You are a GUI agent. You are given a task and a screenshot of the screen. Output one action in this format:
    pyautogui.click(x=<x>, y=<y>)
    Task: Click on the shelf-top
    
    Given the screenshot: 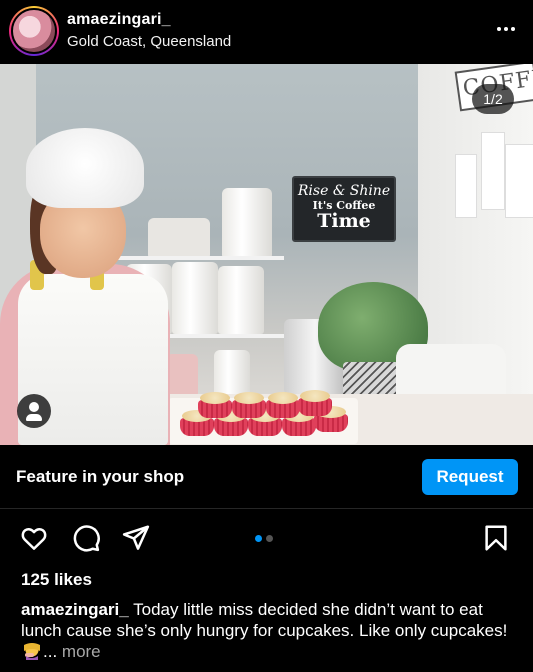 What is the action you would take?
    pyautogui.click(x=194, y=258)
    